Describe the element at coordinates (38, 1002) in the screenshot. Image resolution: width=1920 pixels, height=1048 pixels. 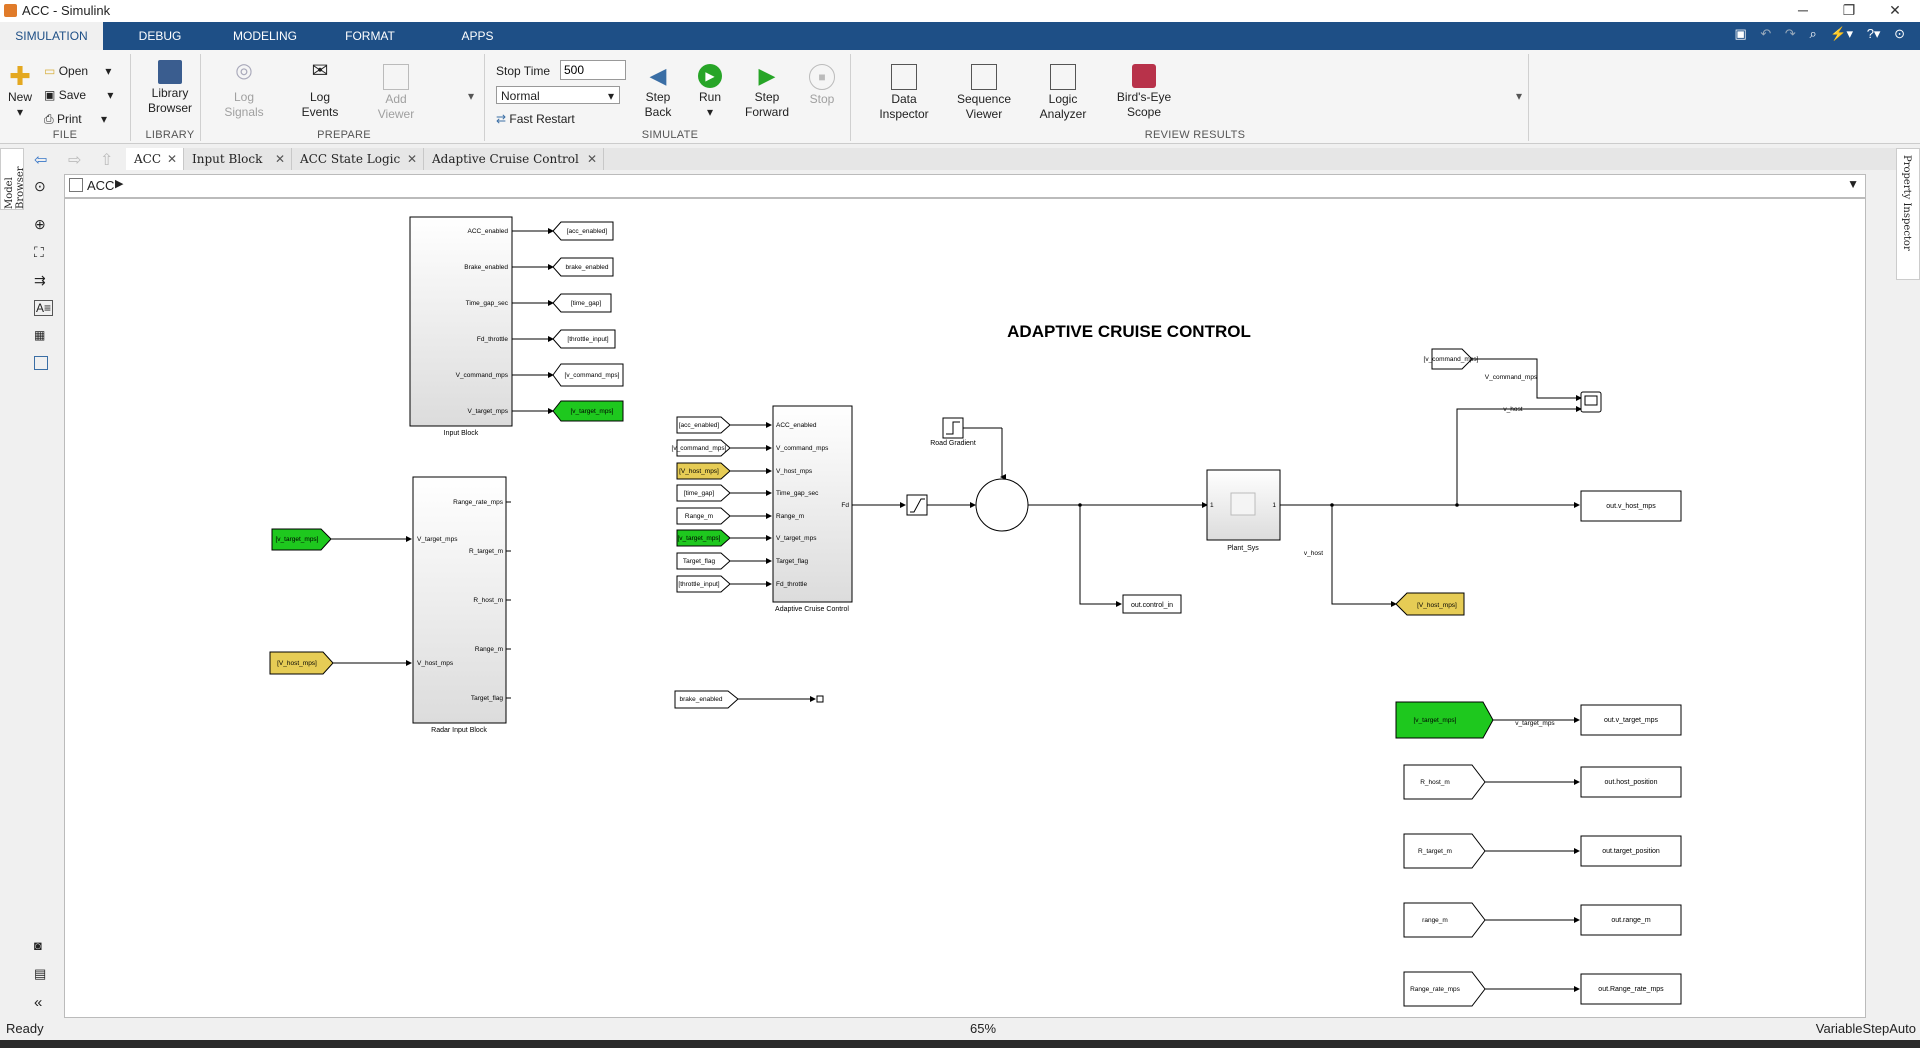
I see `collapse-icon: «` at that location.